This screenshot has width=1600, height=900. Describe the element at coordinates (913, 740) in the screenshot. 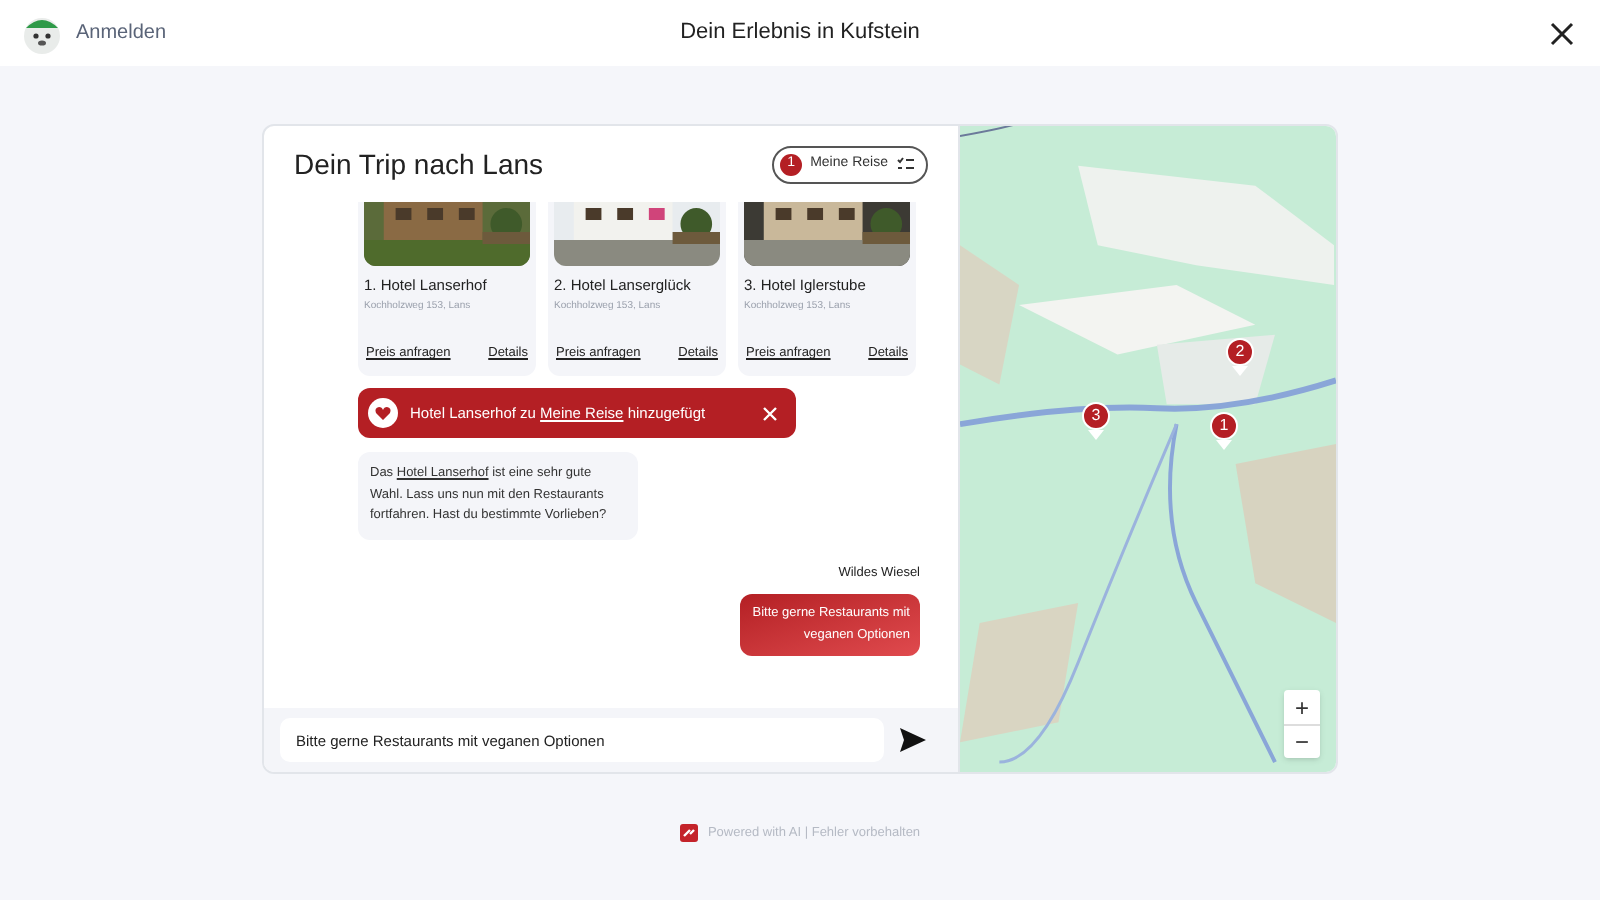

I see `send-icon` at that location.